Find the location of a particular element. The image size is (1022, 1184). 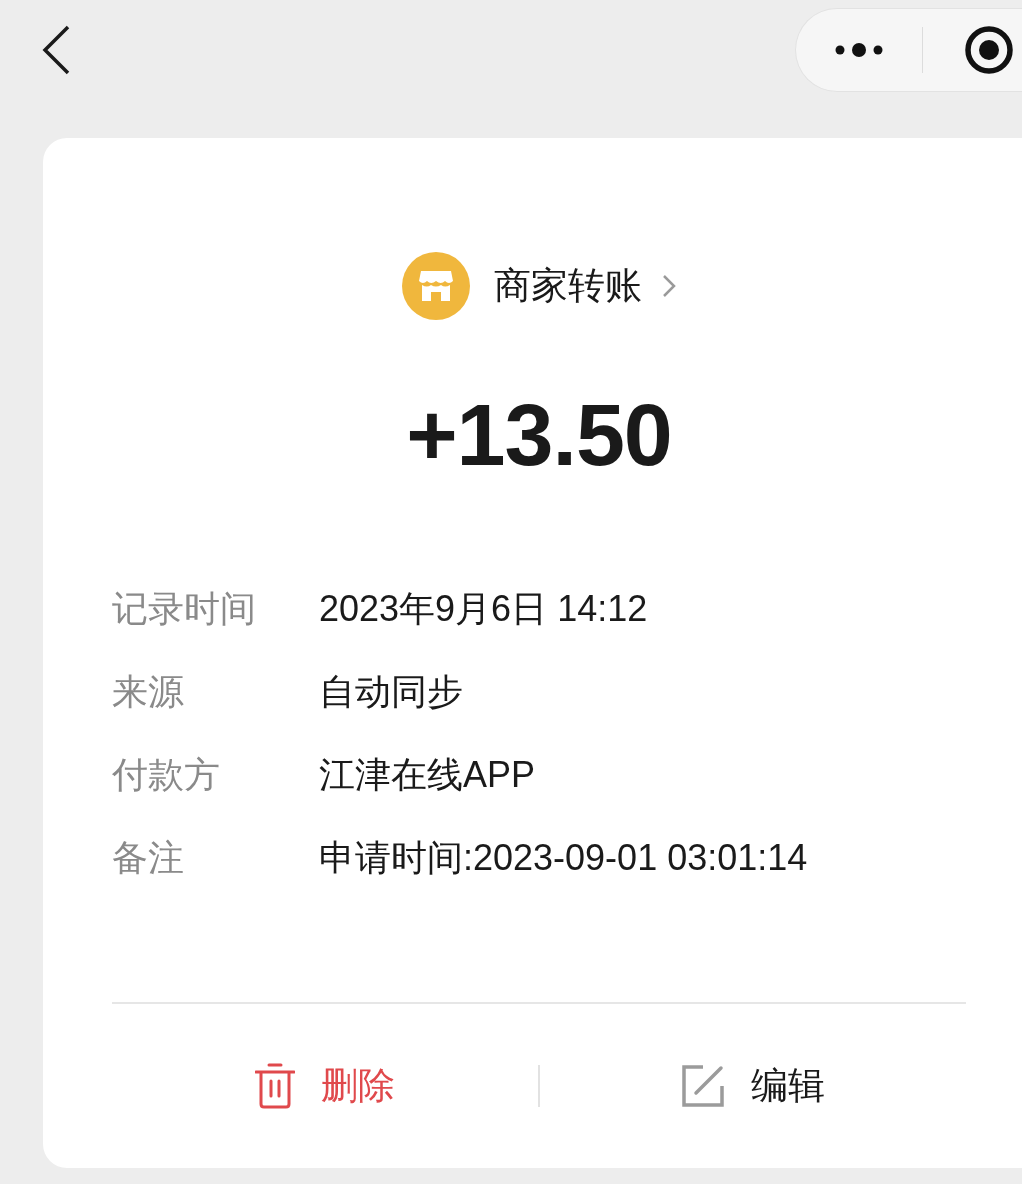

more-icon is located at coordinates (859, 50).